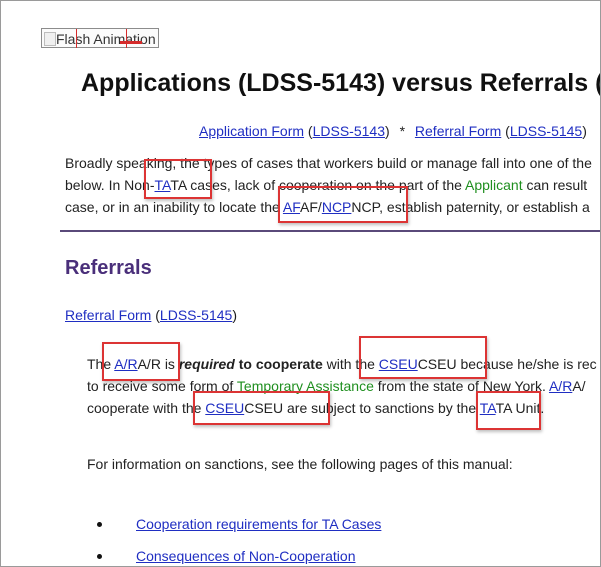 Image resolution: width=601 pixels, height=567 pixels. What do you see at coordinates (108, 315) in the screenshot?
I see `referral-form-link-2: Referral Form` at bounding box center [108, 315].